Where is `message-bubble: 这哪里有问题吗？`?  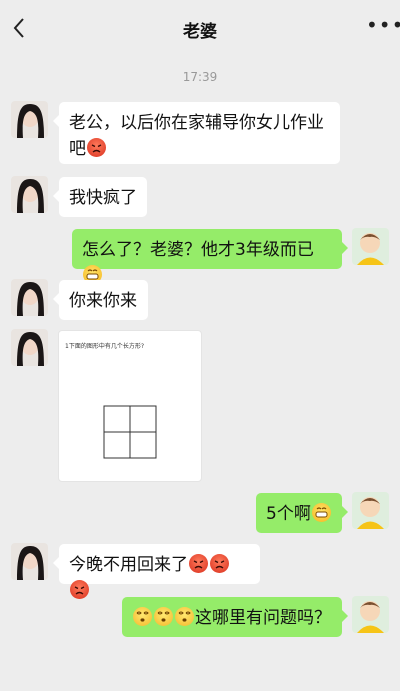 message-bubble: 这哪里有问题吗？ is located at coordinates (235, 617).